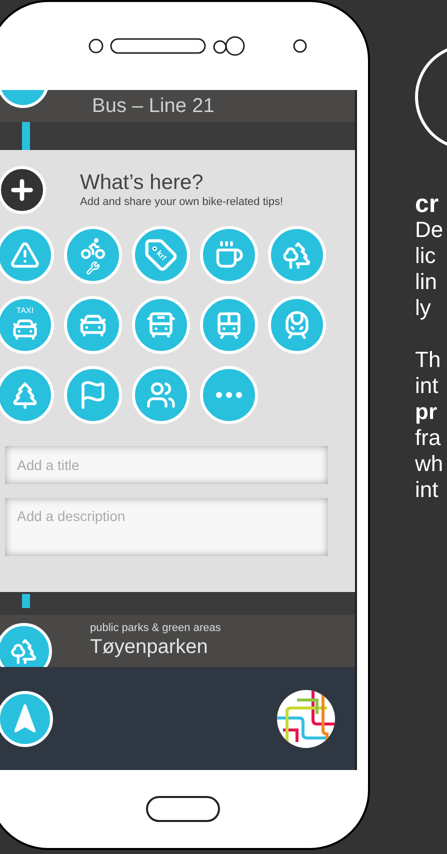  Describe the element at coordinates (428, 438) in the screenshot. I see `side-text-line: fra` at that location.